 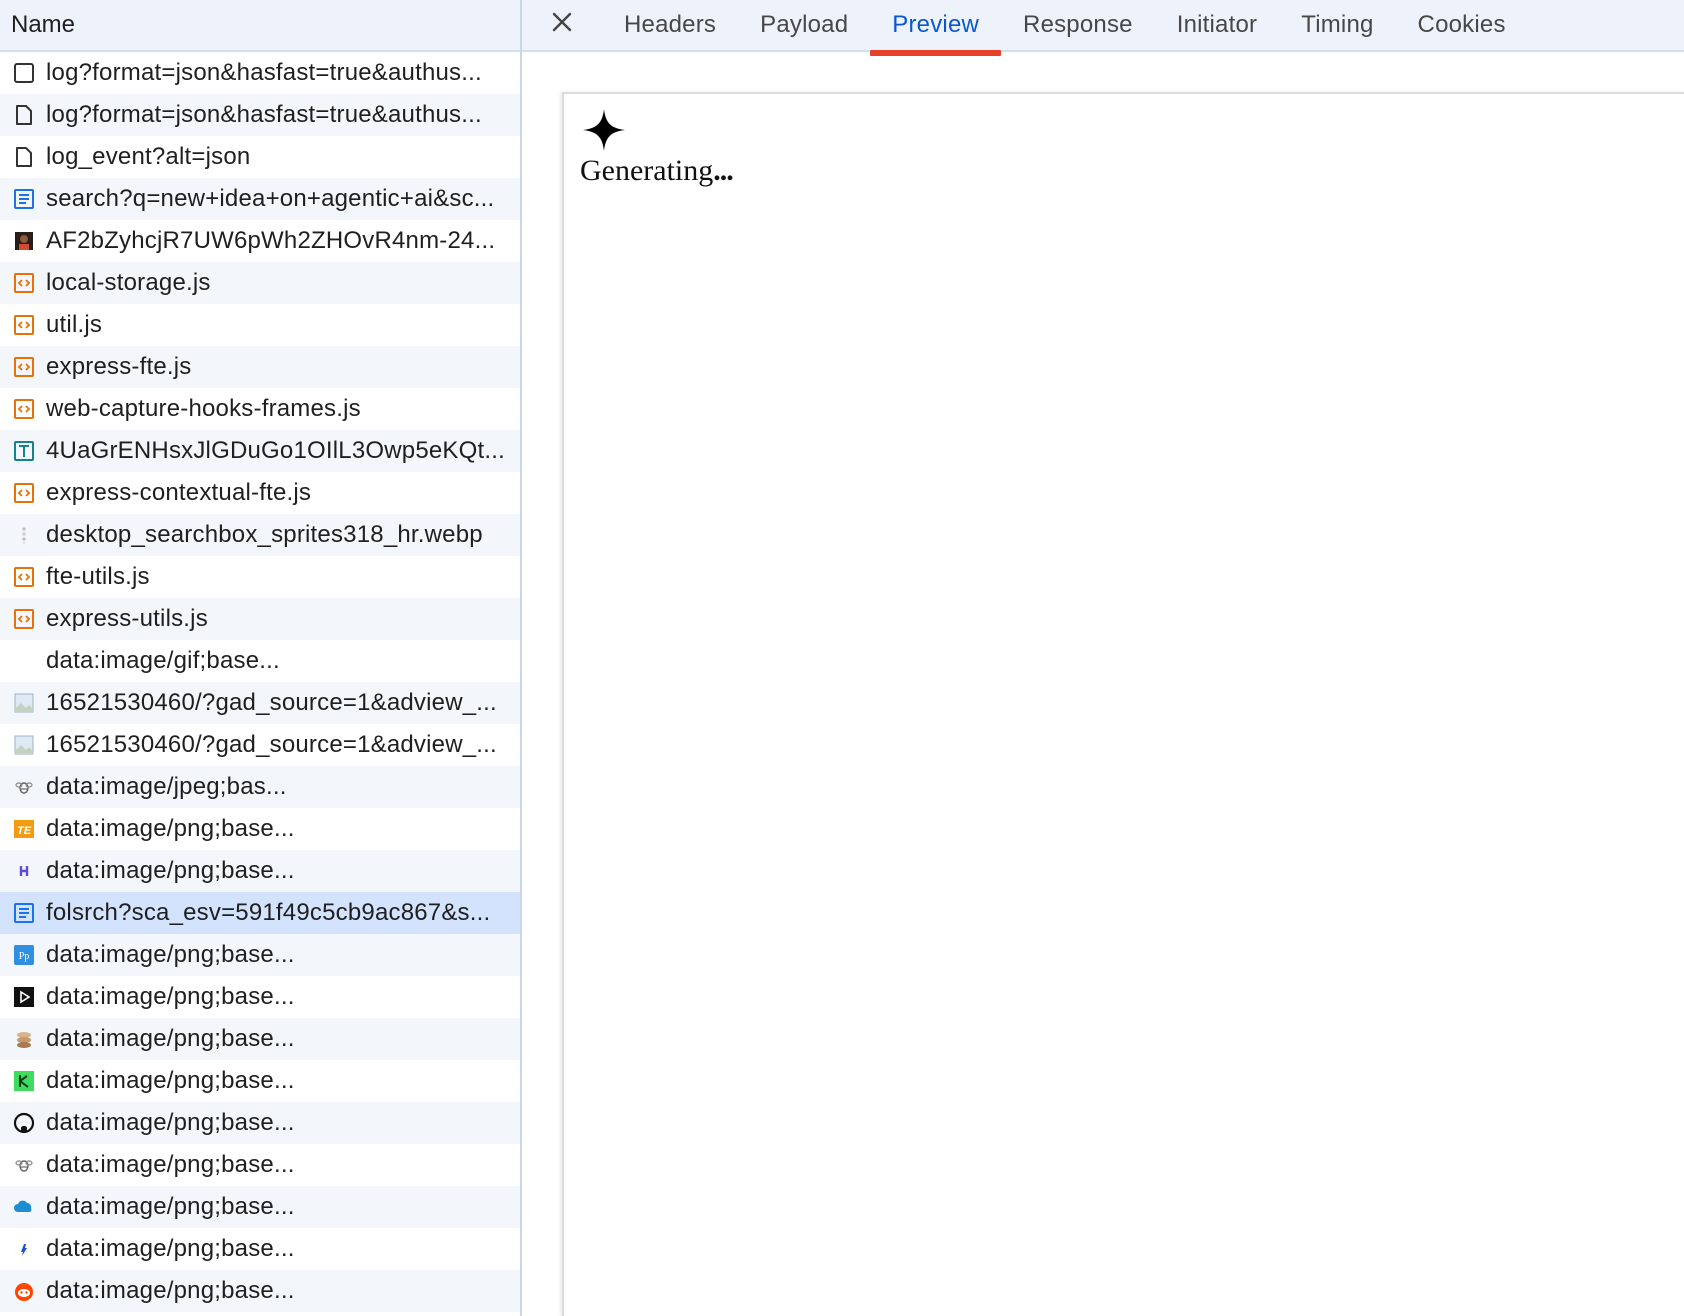 I want to click on request-row: express-contextual-fte.js, so click(x=260, y=493).